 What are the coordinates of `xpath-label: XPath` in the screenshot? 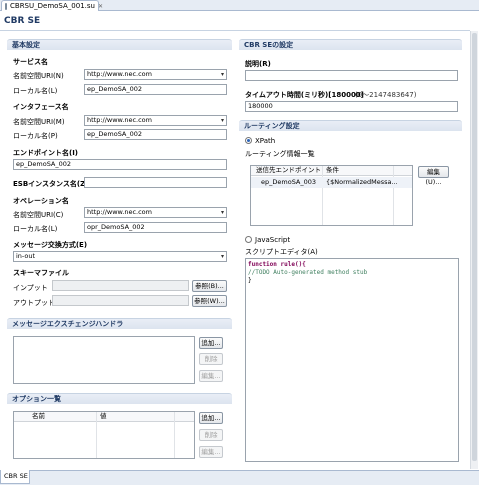 It's located at (265, 141).